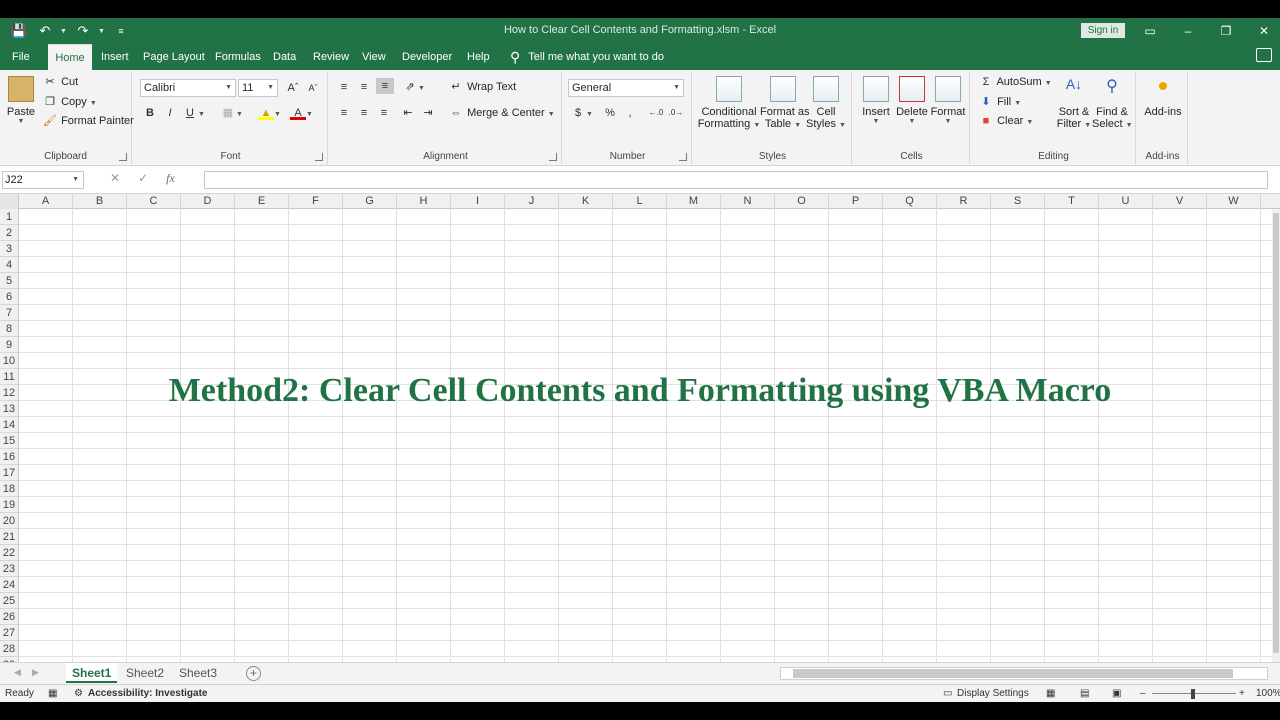  I want to click on font-size-dropdown: 11 ▼, so click(258, 88).